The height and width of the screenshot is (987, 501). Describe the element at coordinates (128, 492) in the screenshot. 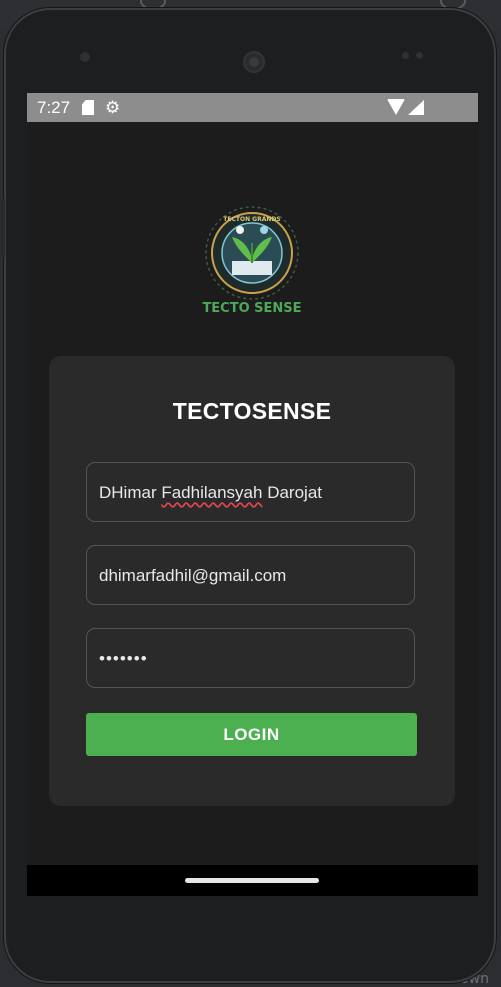

I see `name-first: DHimar` at that location.